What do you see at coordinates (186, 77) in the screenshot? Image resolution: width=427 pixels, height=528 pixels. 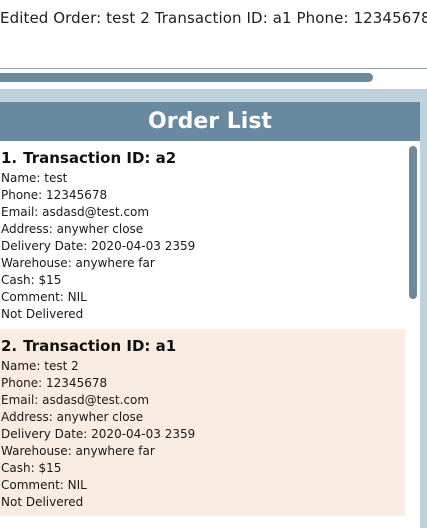 I see `horizontal-scrollbar-thumb` at bounding box center [186, 77].